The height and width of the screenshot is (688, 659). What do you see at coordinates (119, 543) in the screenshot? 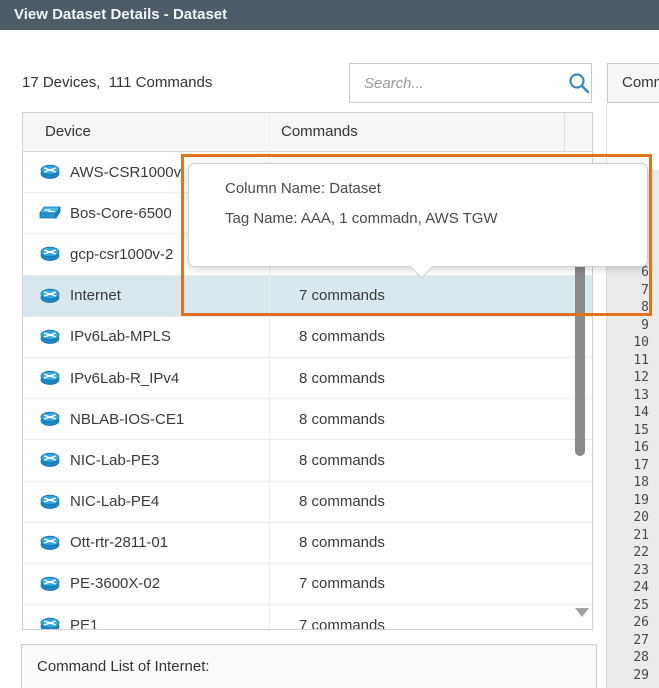
I see `device-name: Ott-rtr-2811-01` at bounding box center [119, 543].